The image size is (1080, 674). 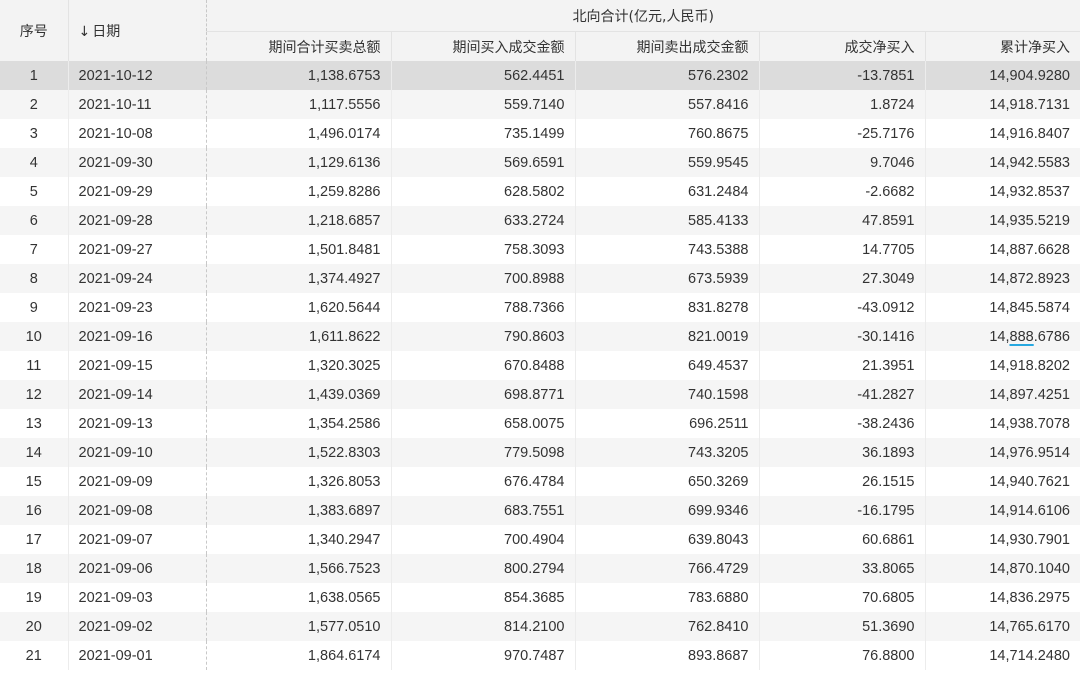 What do you see at coordinates (842, 220) in the screenshot?
I see `net-buy-cell: 47.8591` at bounding box center [842, 220].